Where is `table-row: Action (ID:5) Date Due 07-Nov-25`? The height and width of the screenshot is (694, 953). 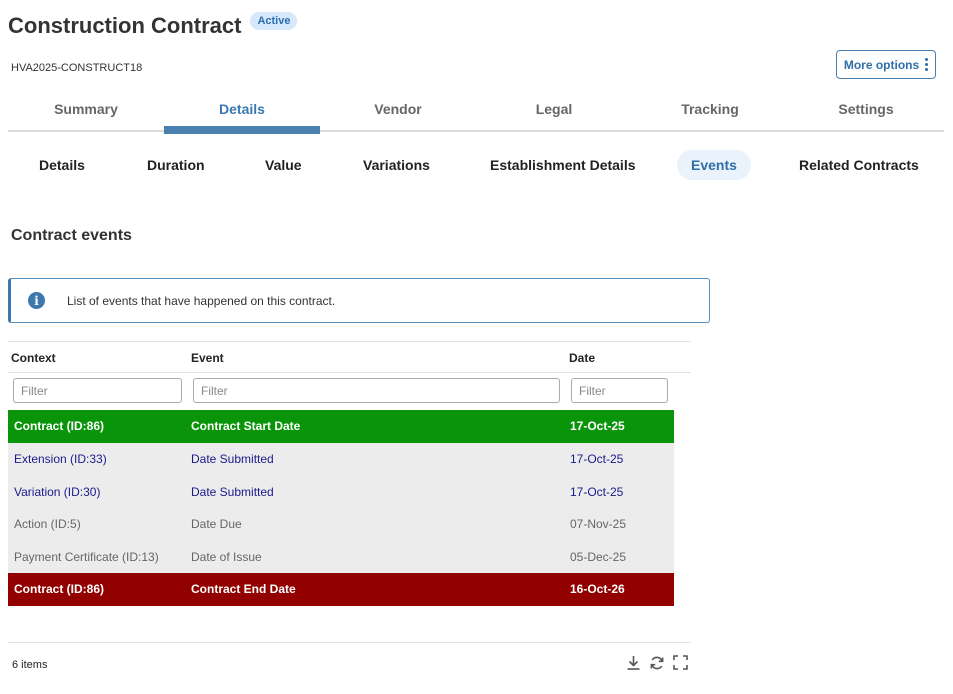 table-row: Action (ID:5) Date Due 07-Nov-25 is located at coordinates (341, 524).